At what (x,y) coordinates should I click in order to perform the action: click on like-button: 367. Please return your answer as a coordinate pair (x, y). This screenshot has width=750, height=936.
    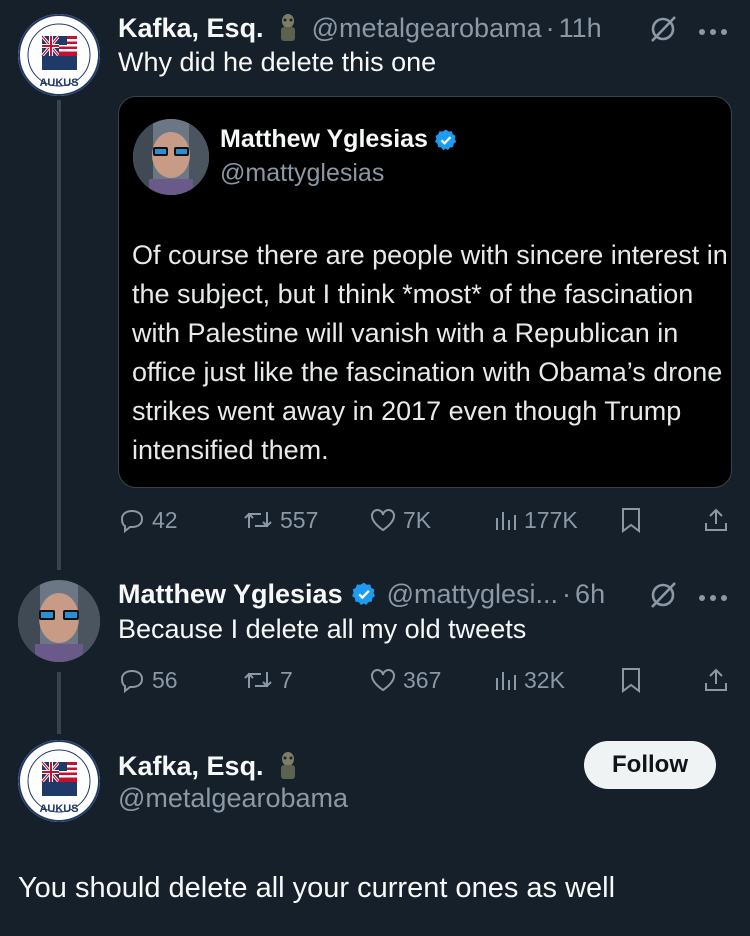
    Looking at the image, I should click on (405, 680).